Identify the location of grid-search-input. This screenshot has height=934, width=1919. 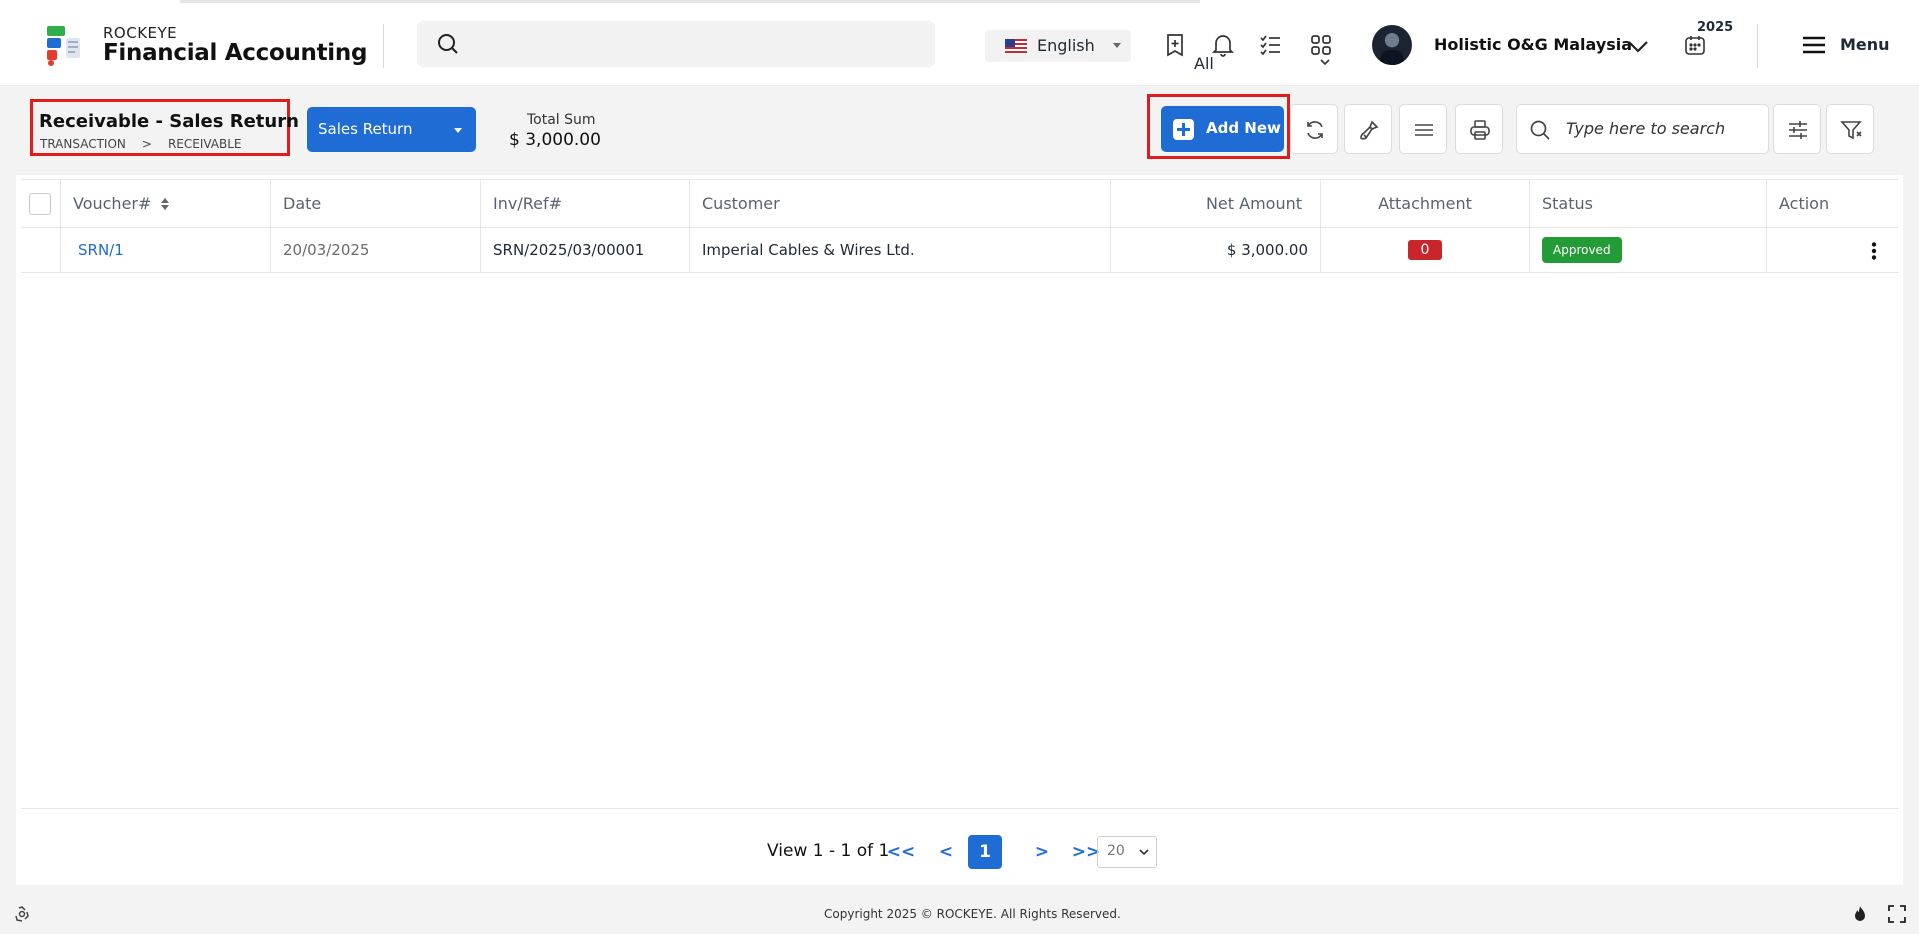
(1661, 128).